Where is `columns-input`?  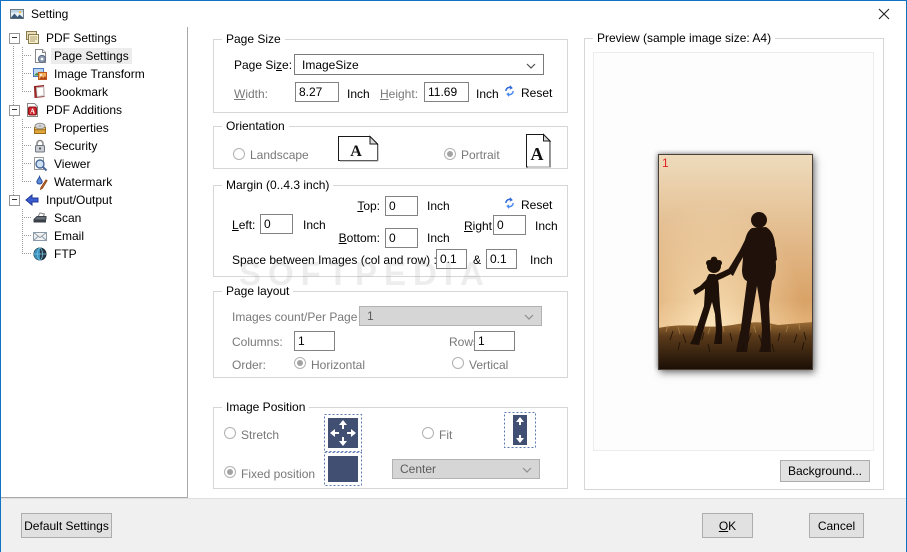 columns-input is located at coordinates (314, 341).